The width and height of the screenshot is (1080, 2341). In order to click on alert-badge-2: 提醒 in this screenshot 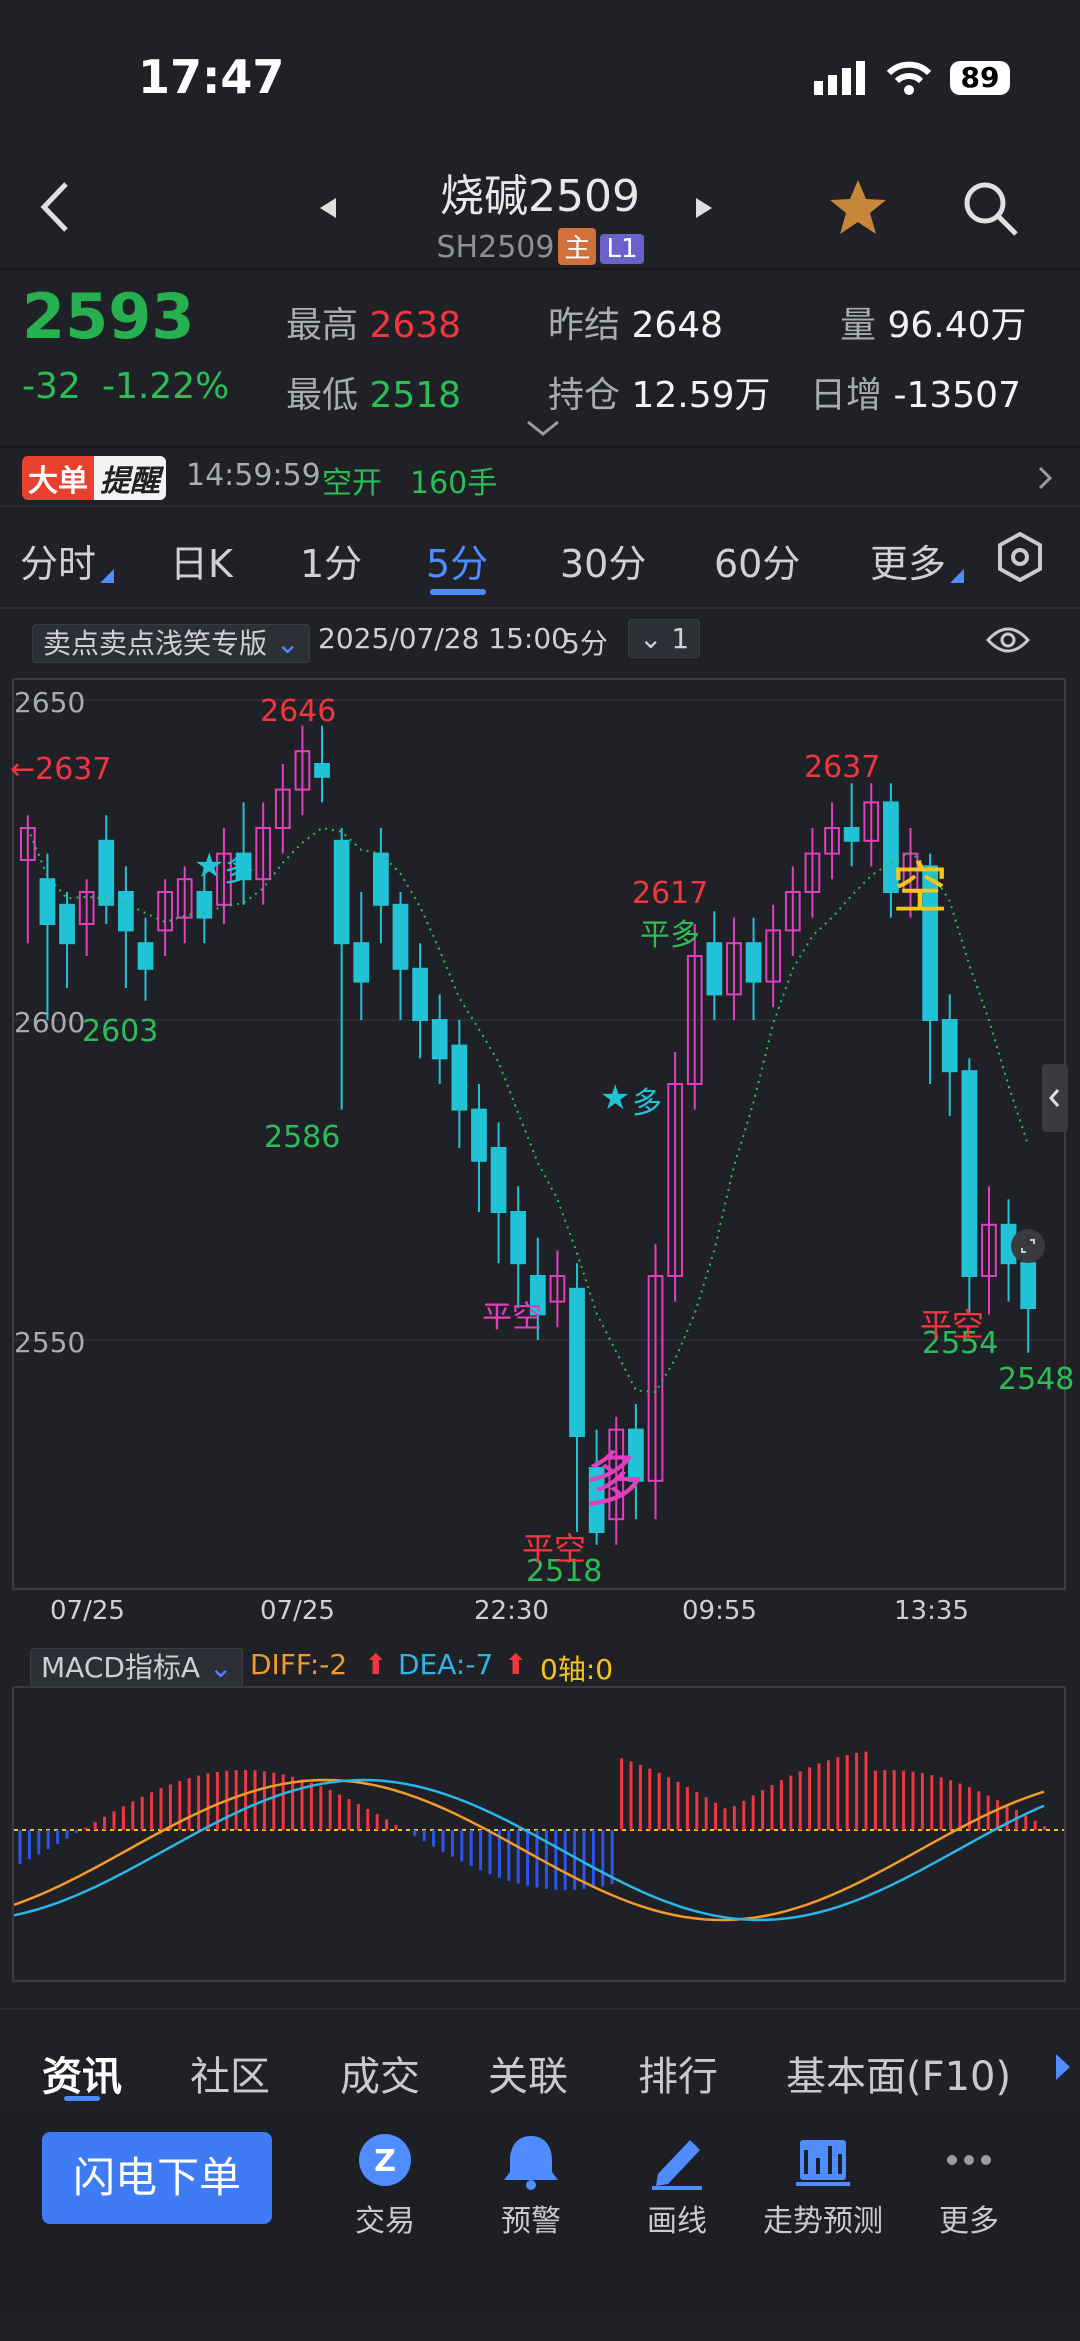, I will do `click(130, 478)`.